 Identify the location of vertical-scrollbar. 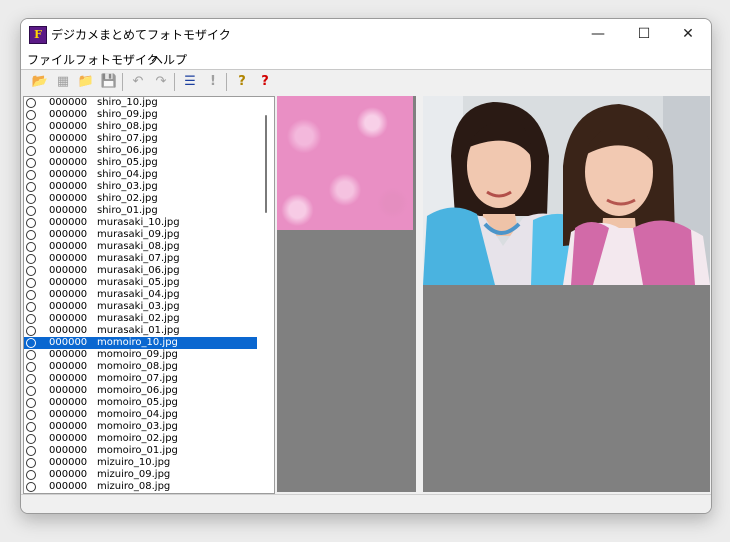
(266, 295).